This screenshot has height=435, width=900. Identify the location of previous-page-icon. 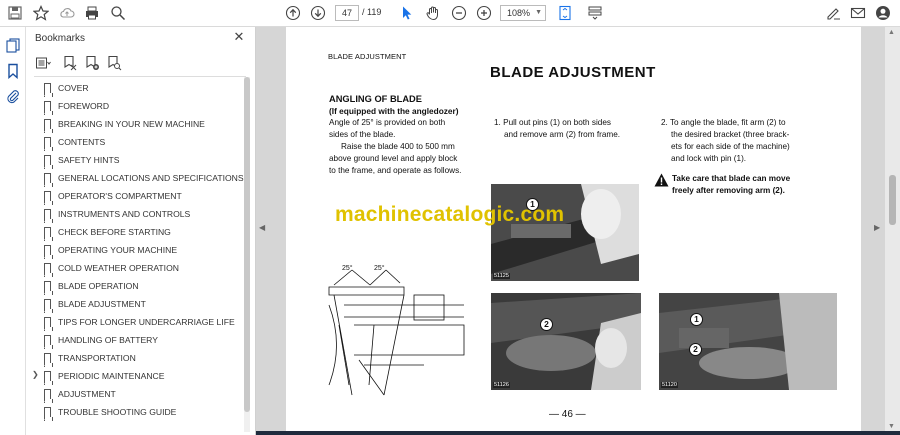
(293, 13).